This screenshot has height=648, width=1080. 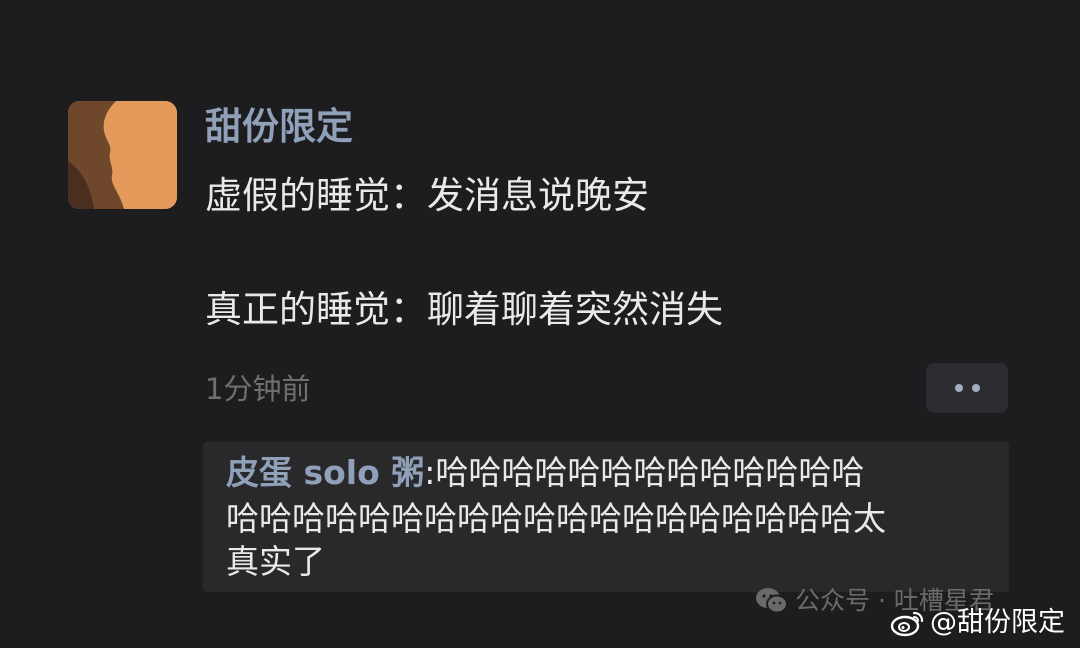 I want to click on username: 甜份限定, so click(x=279, y=127).